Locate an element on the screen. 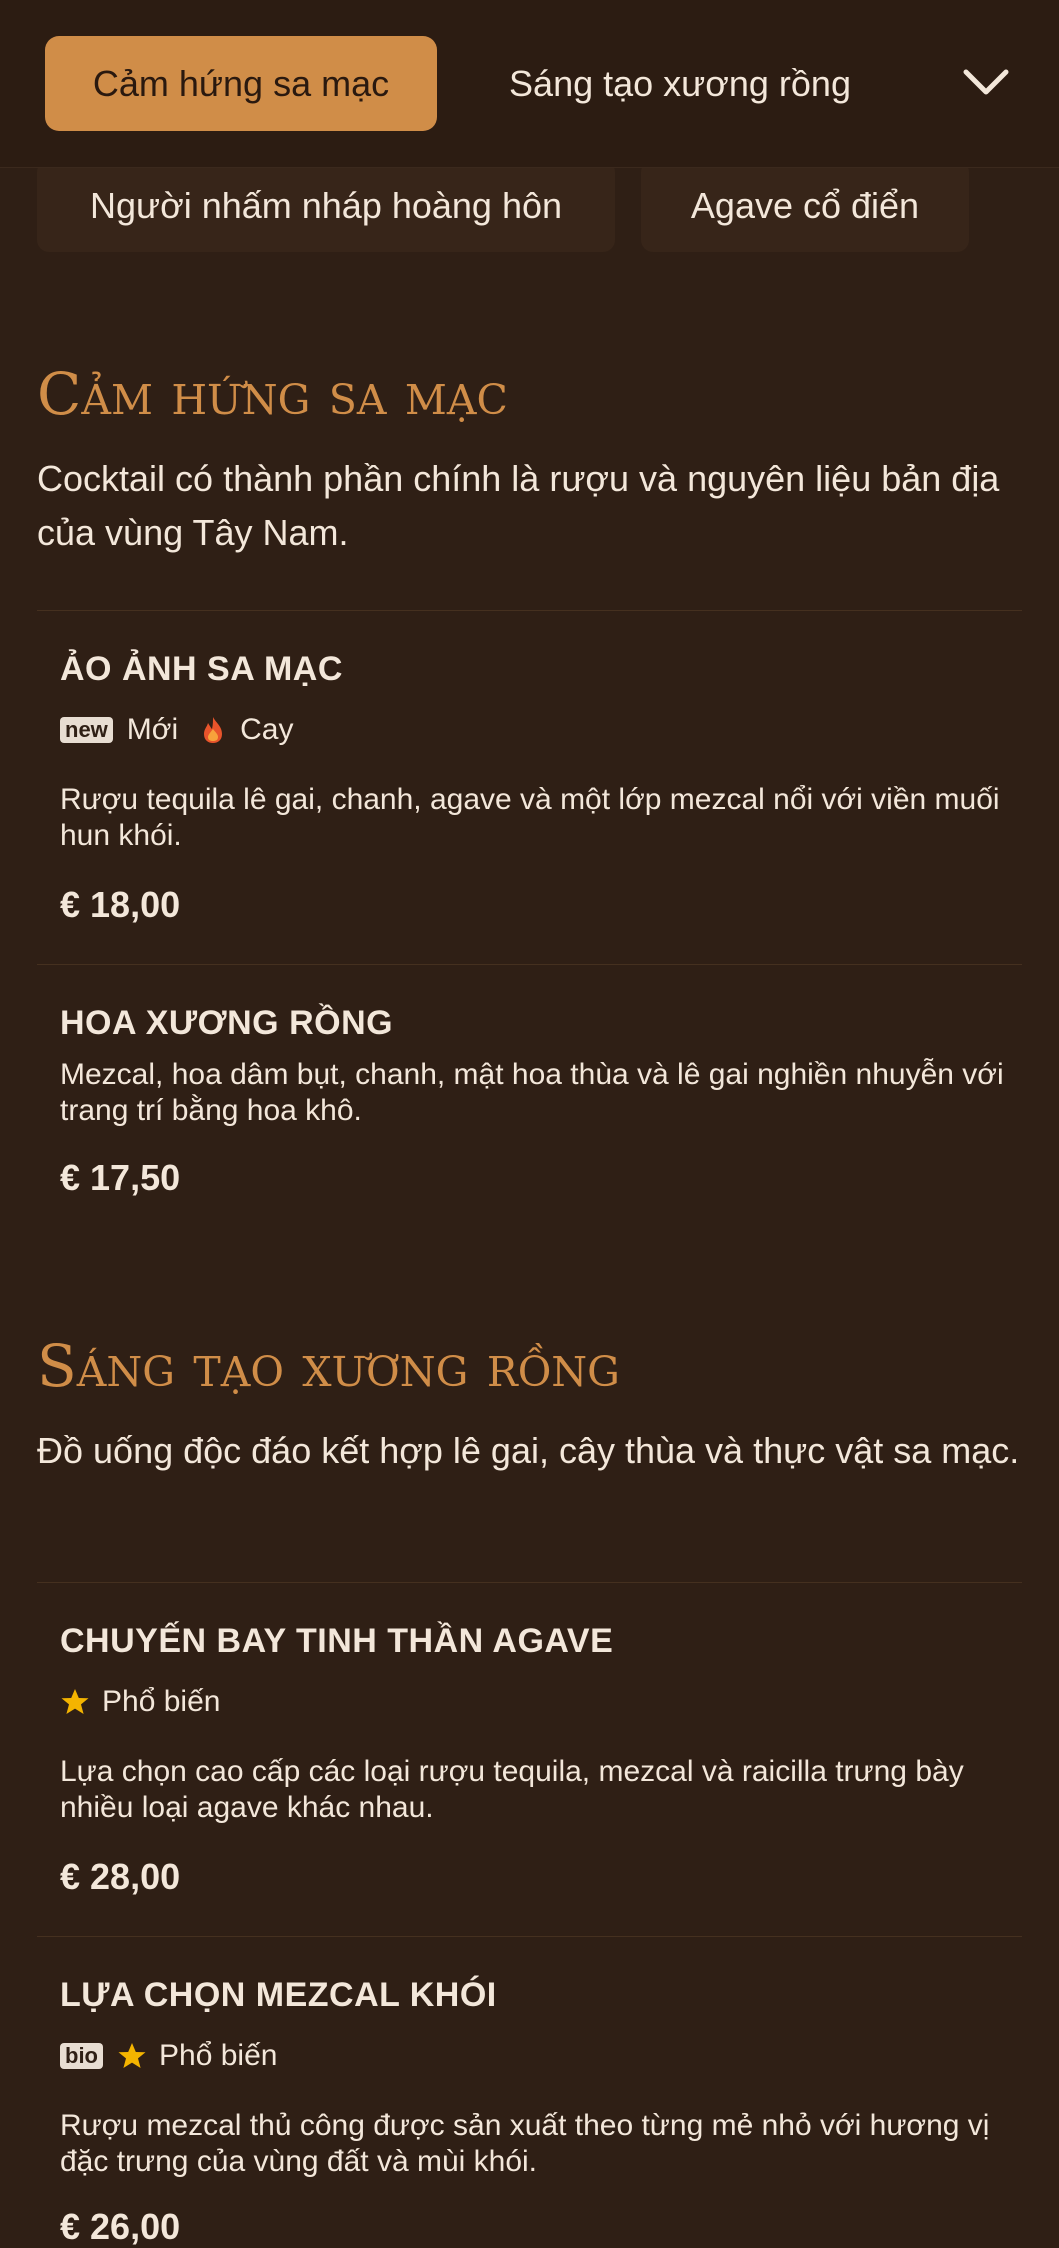 The width and height of the screenshot is (1059, 2248). item-price: € 26,00 is located at coordinates (120, 2226).